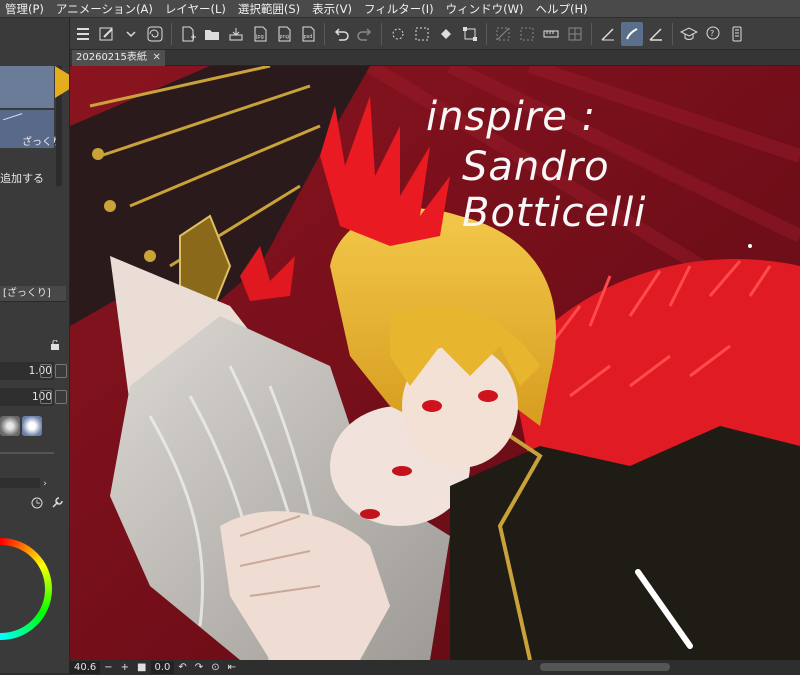 The width and height of the screenshot is (800, 675). What do you see at coordinates (196, 9) in the screenshot?
I see `menu-layer: レイヤー(L)` at bounding box center [196, 9].